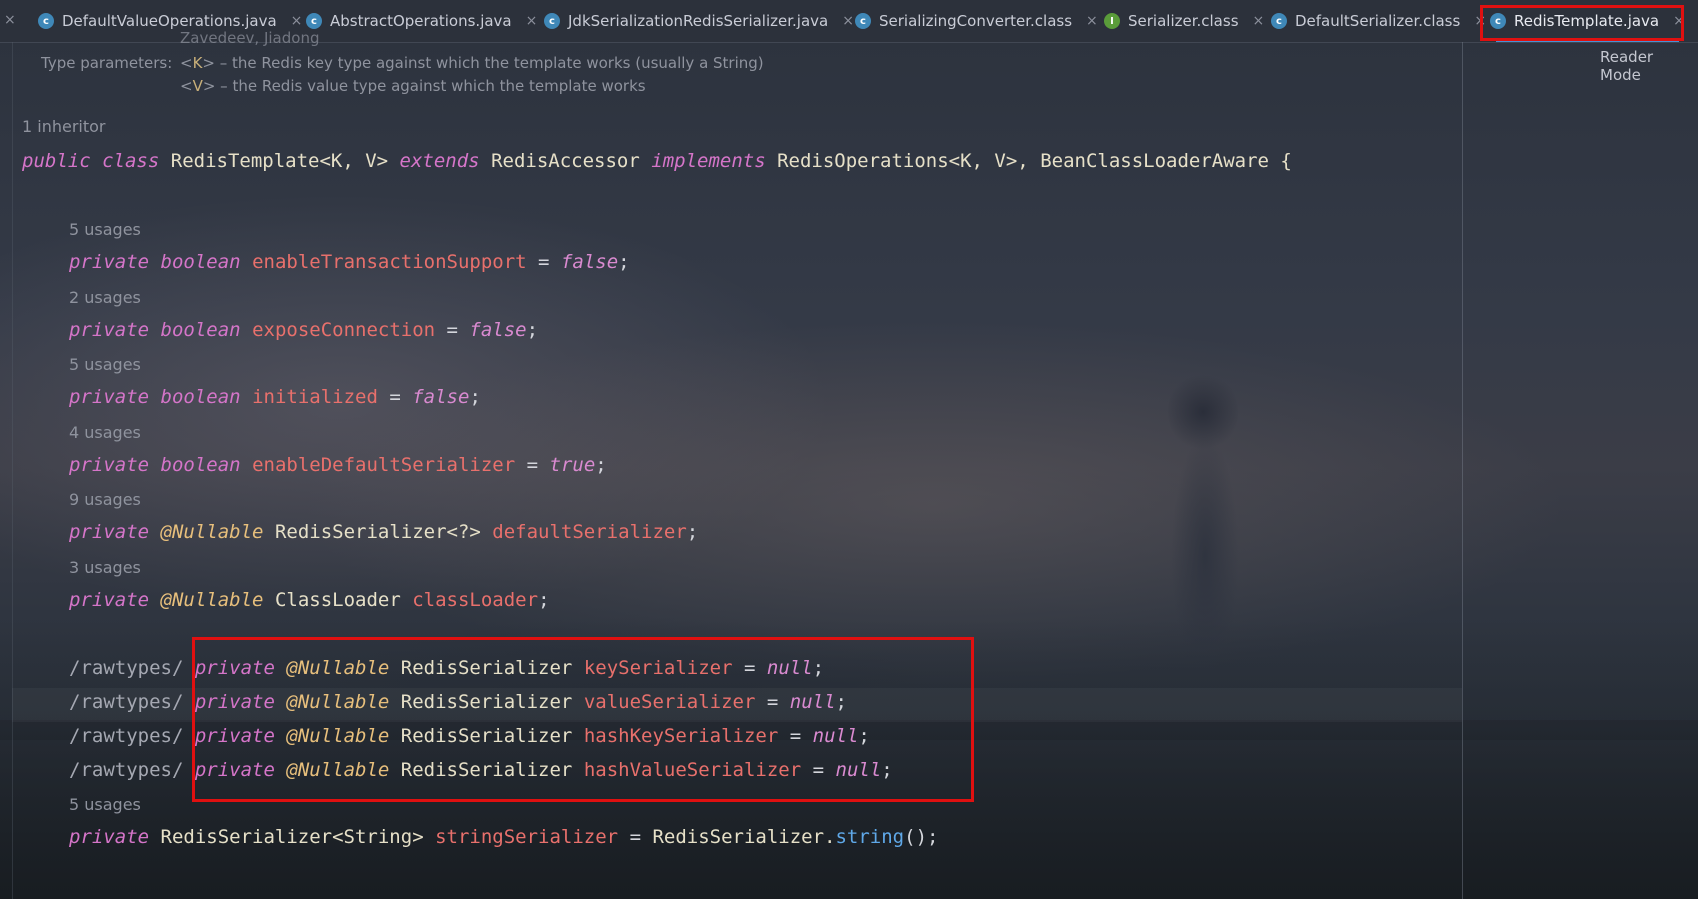 This screenshot has height=899, width=1698. I want to click on usages-hint: 2 usages, so click(105, 297).